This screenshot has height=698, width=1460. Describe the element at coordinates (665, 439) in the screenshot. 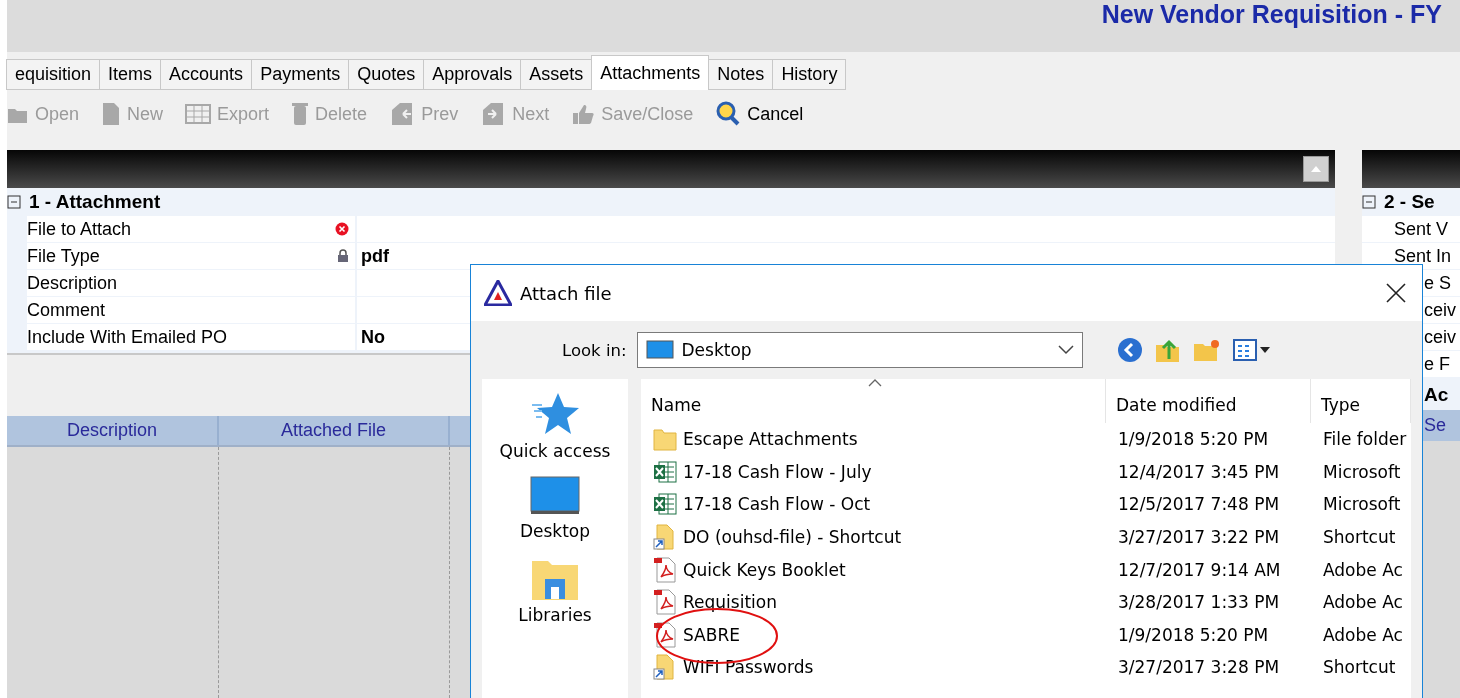

I see `folder-icon` at that location.